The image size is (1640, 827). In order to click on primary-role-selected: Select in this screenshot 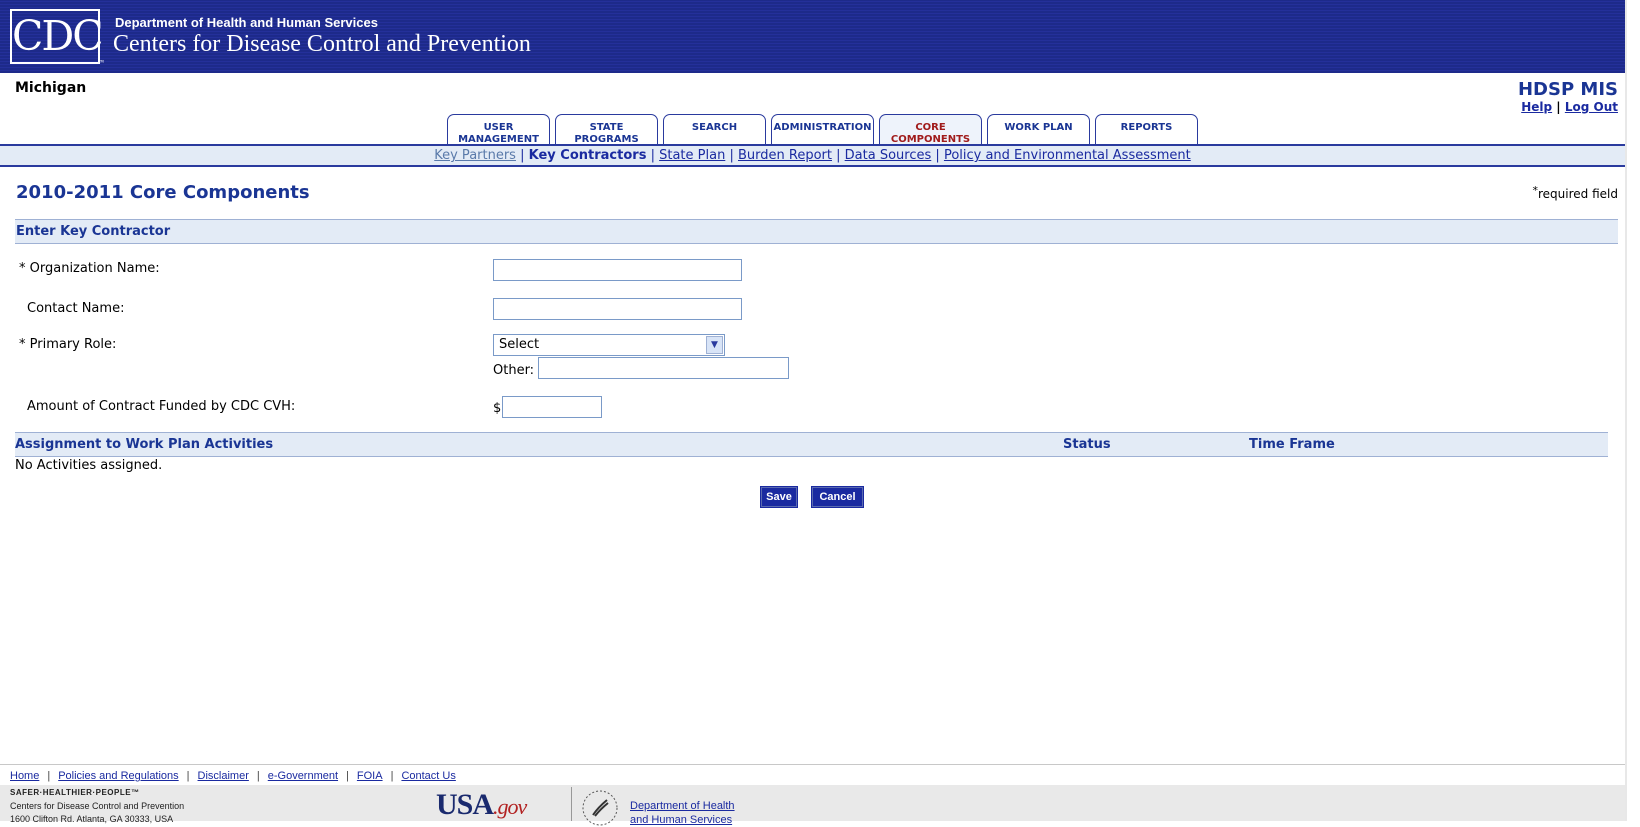, I will do `click(519, 344)`.